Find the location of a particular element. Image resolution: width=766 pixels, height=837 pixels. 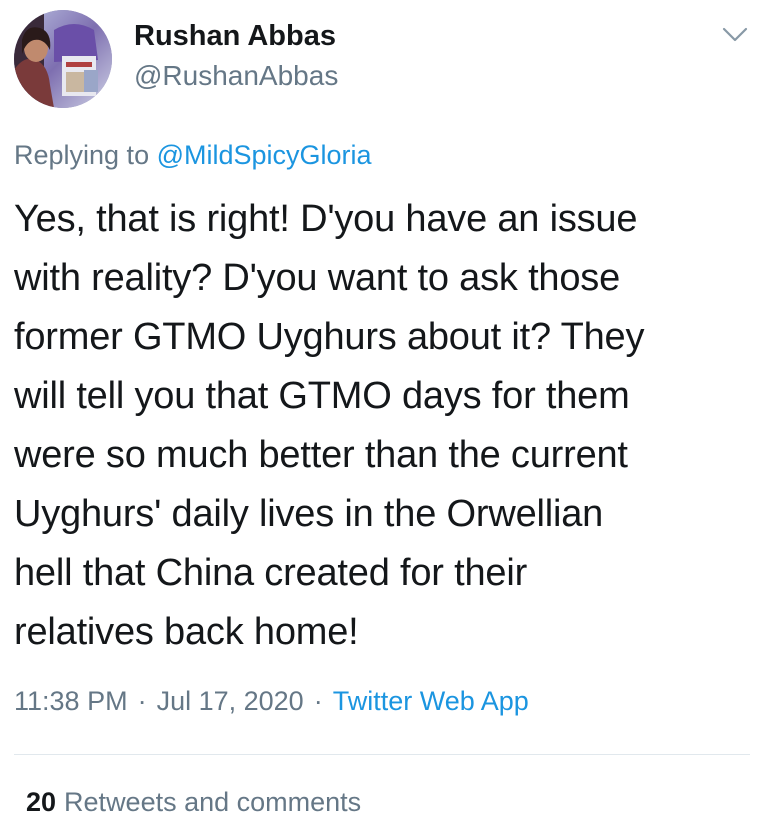

display-name: Rushan Abbas is located at coordinates (235, 36).